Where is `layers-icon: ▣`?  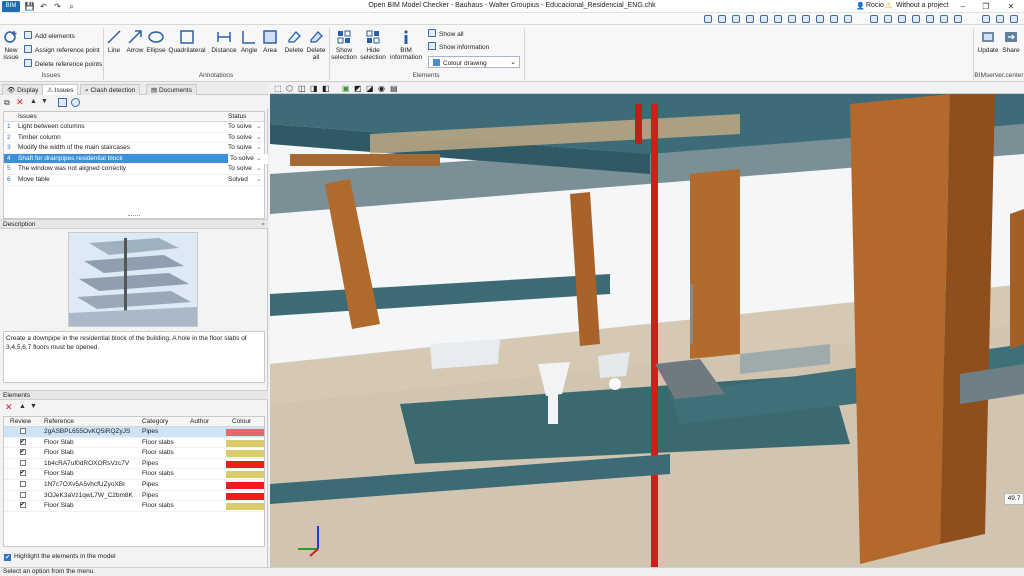 layers-icon: ▣ is located at coordinates (346, 88).